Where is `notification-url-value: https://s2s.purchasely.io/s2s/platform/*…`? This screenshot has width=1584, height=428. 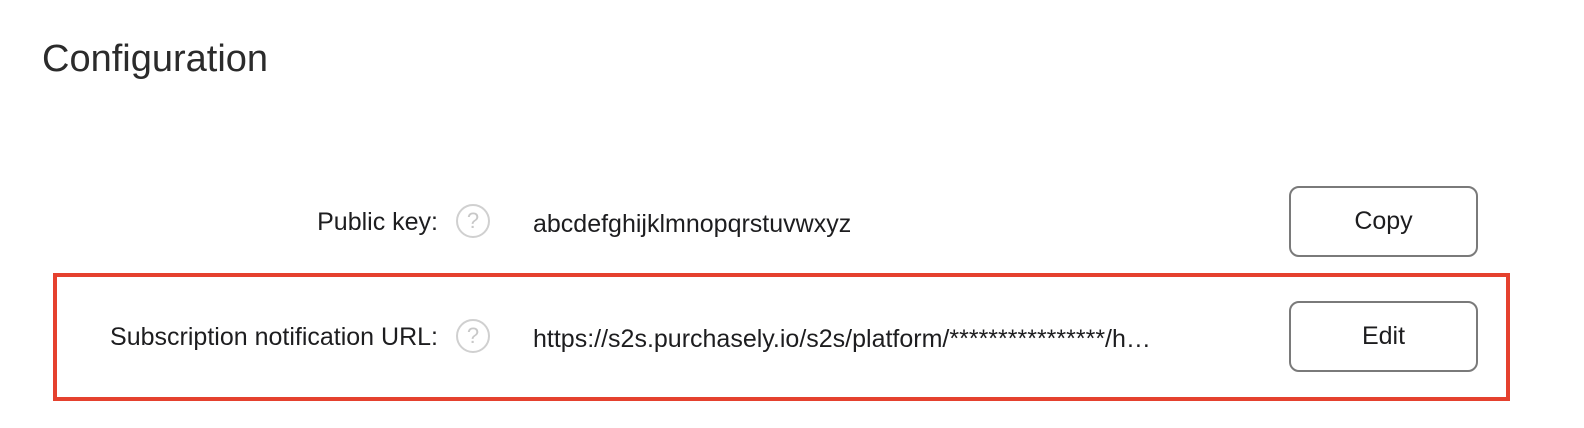
notification-url-value: https://s2s.purchasely.io/s2s/platform/*… is located at coordinates (842, 339).